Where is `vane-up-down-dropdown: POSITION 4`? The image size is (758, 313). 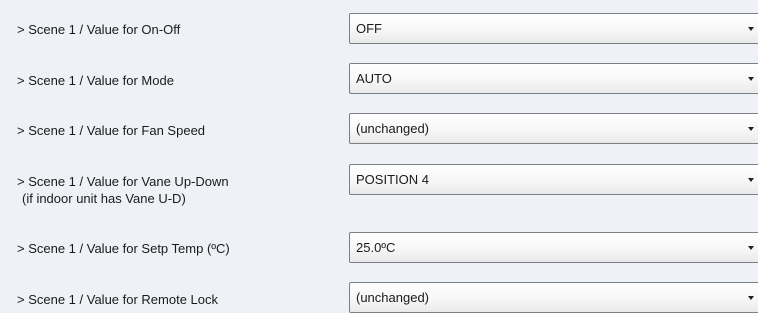 vane-up-down-dropdown: POSITION 4 is located at coordinates (553, 179).